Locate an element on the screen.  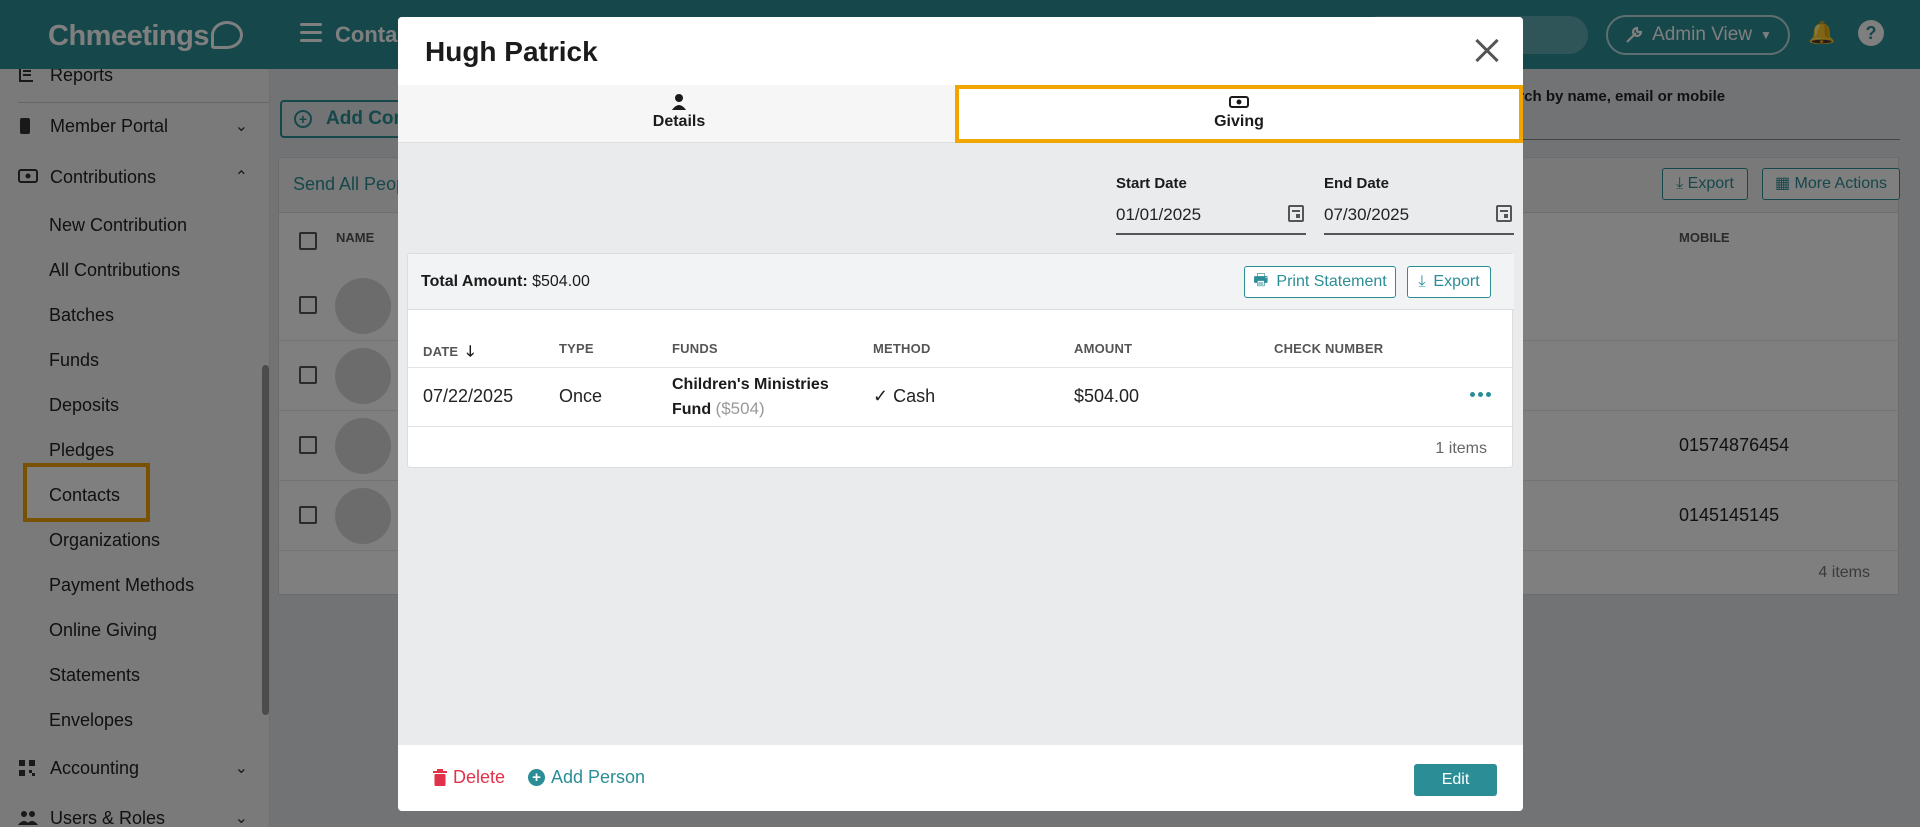
row-fund: Children's Ministries Fund ($504) is located at coordinates (750, 397).